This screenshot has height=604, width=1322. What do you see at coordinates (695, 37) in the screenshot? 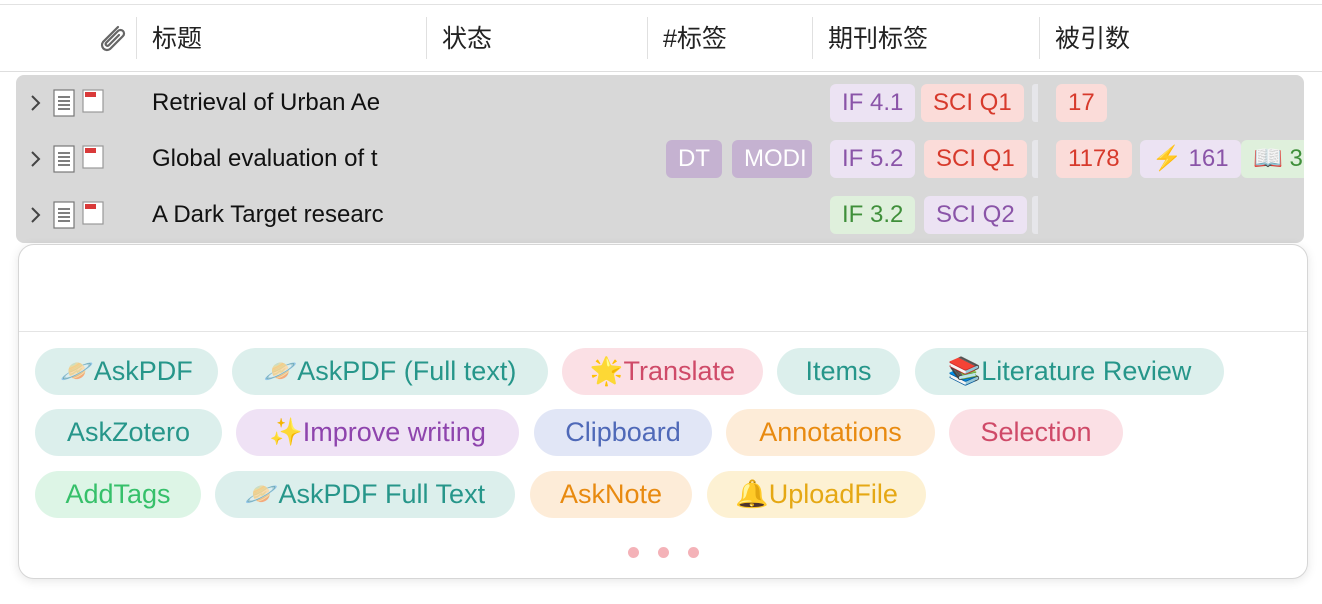
I see `column-tags: #标签` at bounding box center [695, 37].